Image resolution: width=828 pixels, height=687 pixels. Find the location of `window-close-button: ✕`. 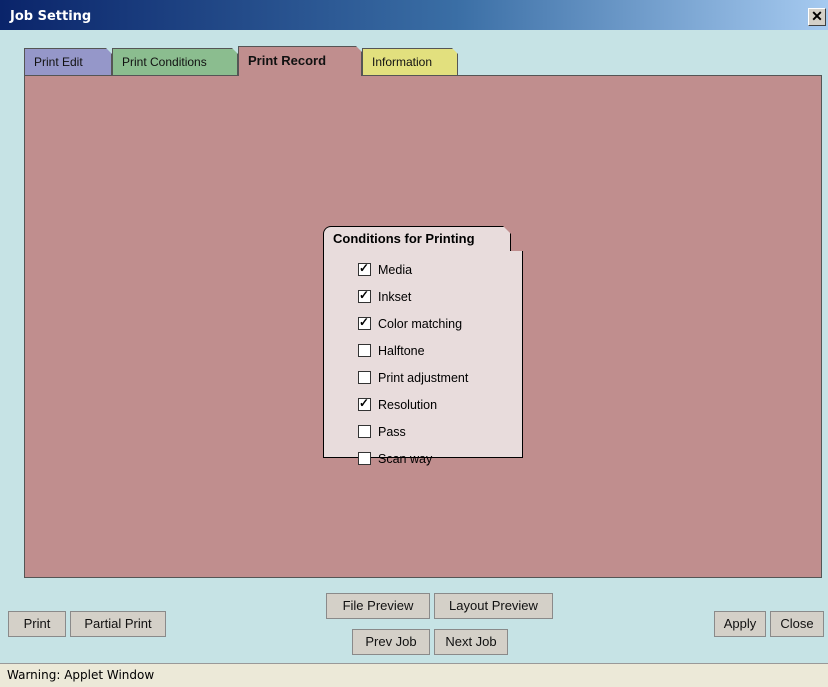

window-close-button: ✕ is located at coordinates (817, 17).